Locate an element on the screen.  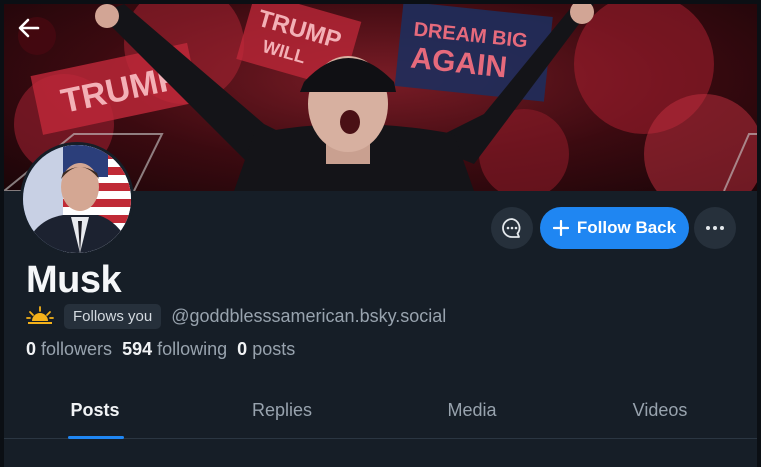
handle: @goddblesssamerican.bsky.social is located at coordinates (308, 316).